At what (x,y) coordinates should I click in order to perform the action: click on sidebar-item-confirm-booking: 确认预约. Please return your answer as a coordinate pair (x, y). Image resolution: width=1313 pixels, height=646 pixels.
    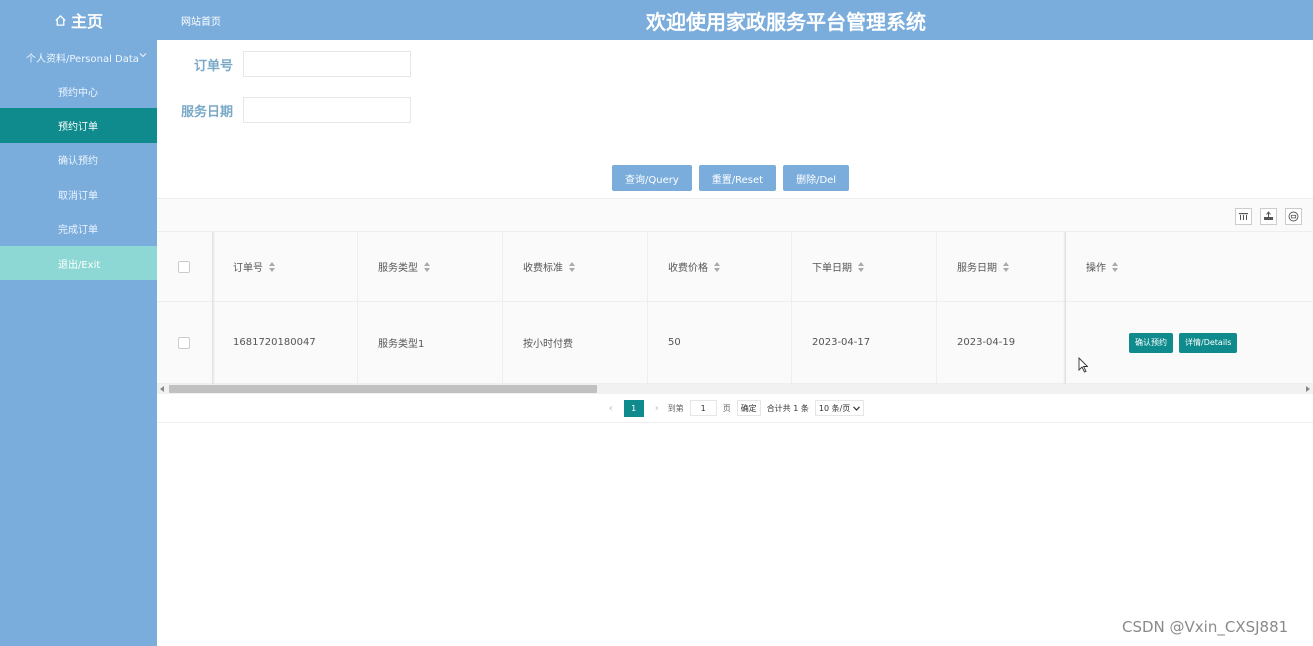
    Looking at the image, I should click on (78, 160).